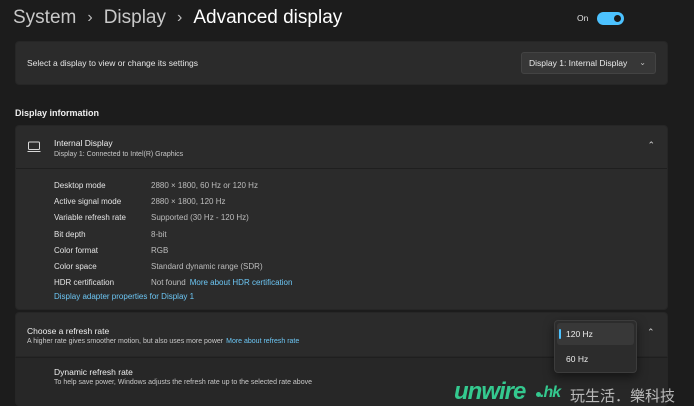 This screenshot has width=694, height=406. I want to click on breadcrumb-system: System, so click(44, 18).